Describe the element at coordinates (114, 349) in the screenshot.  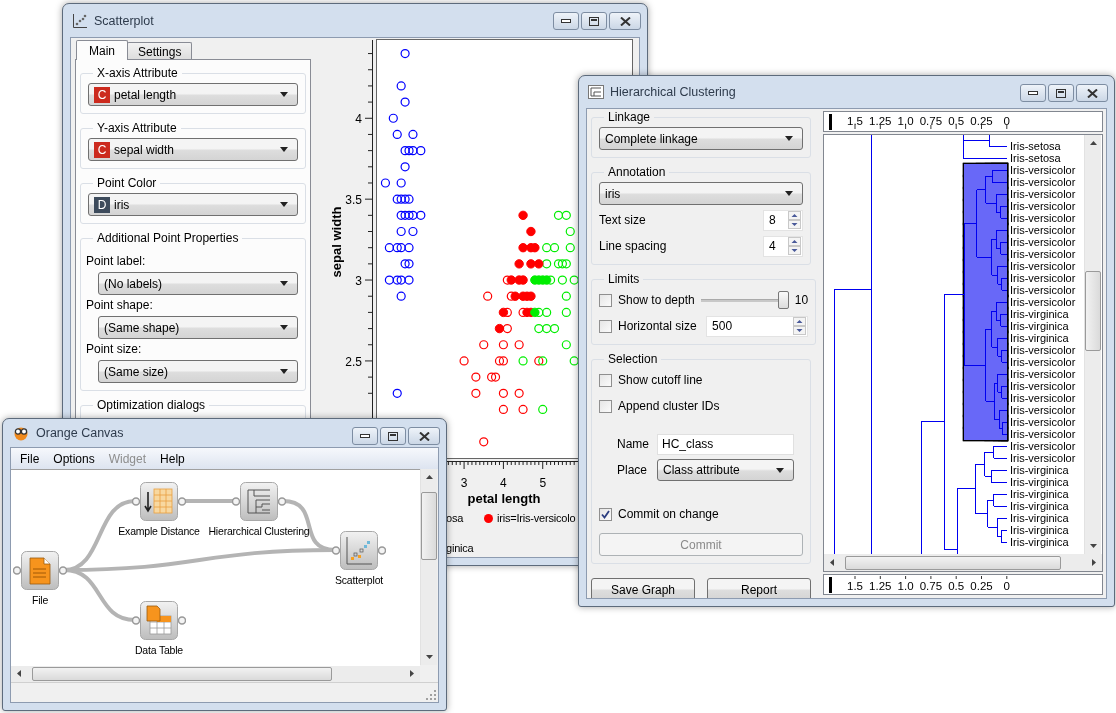
I see `field-label: Point size:` at that location.